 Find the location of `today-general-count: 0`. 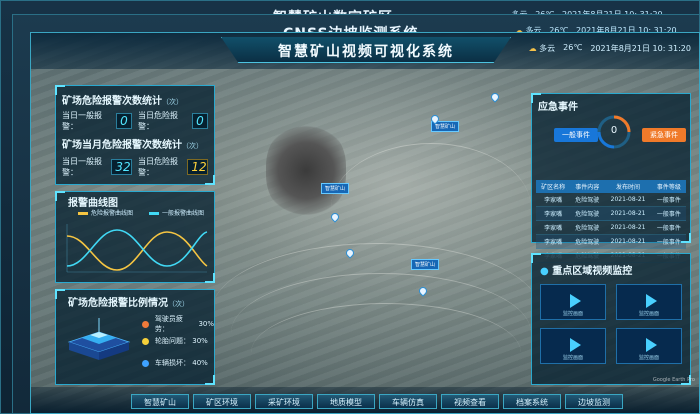

today-general-count: 0 is located at coordinates (124, 121).